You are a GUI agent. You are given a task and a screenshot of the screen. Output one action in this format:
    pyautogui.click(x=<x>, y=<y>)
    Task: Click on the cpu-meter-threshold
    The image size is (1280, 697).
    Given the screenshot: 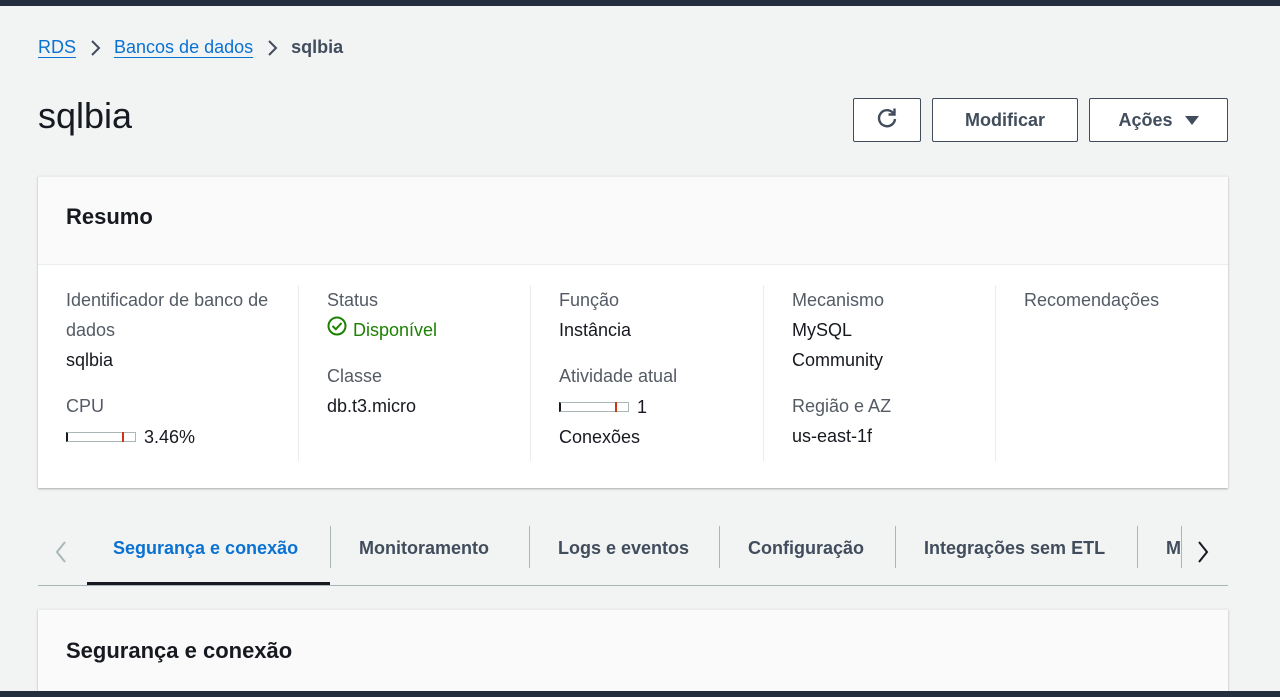 What is the action you would take?
    pyautogui.click(x=123, y=437)
    